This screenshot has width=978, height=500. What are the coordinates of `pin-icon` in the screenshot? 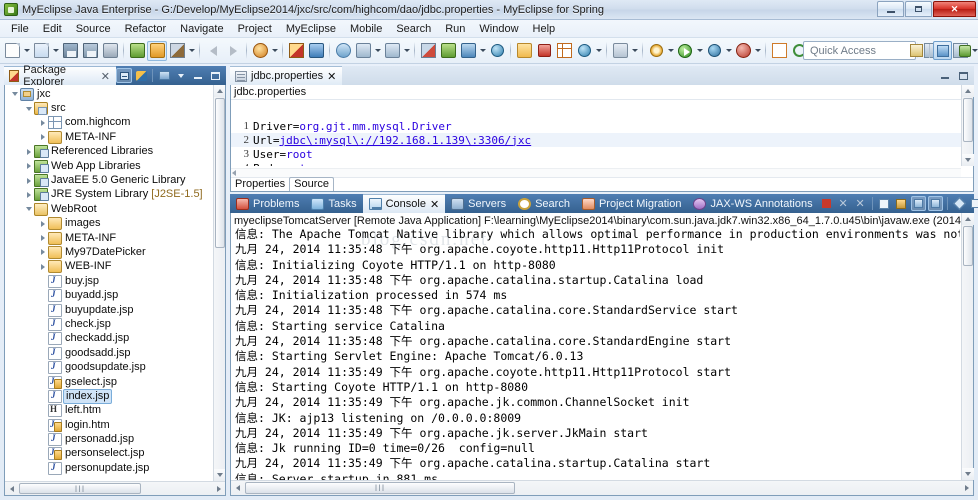 It's located at (959, 203).